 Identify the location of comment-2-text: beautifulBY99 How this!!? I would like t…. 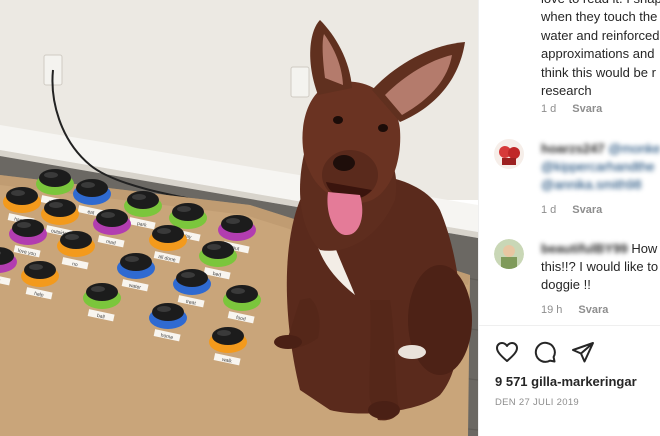
(600, 267).